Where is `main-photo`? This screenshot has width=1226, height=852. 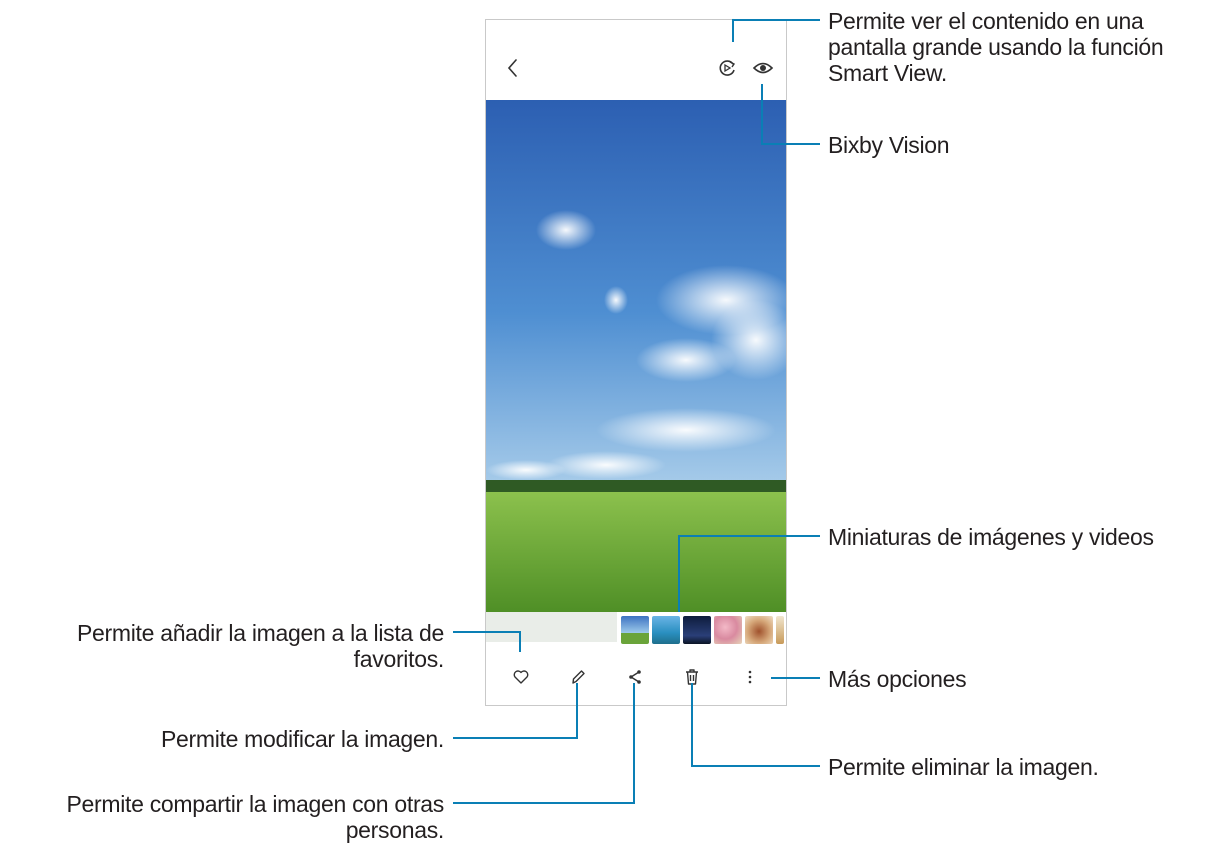
main-photo is located at coordinates (636, 356).